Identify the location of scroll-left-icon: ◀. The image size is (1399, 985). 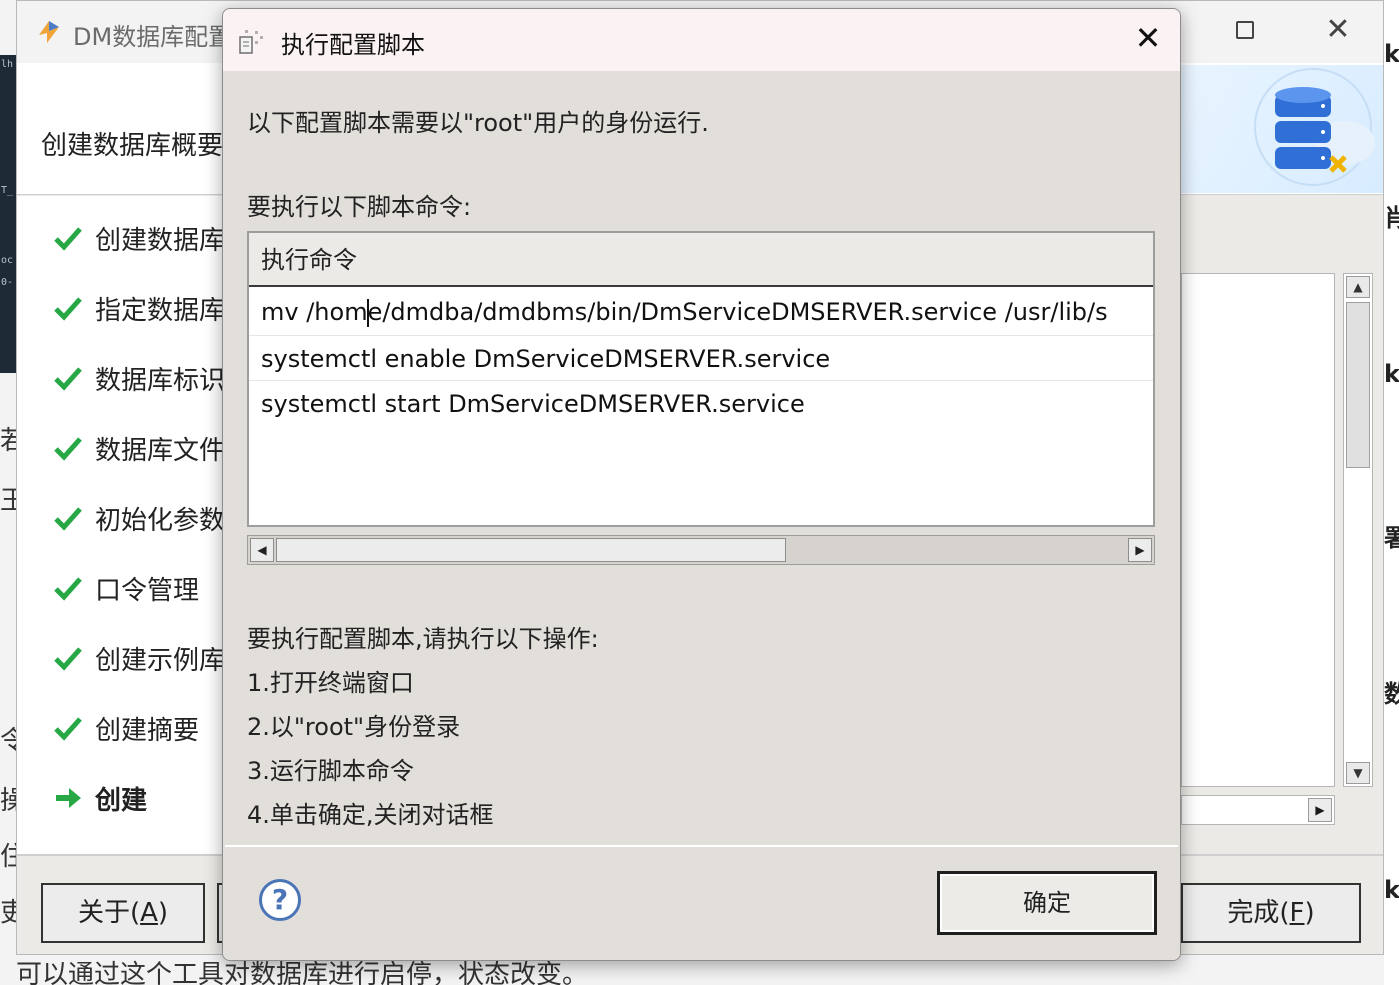
(262, 550).